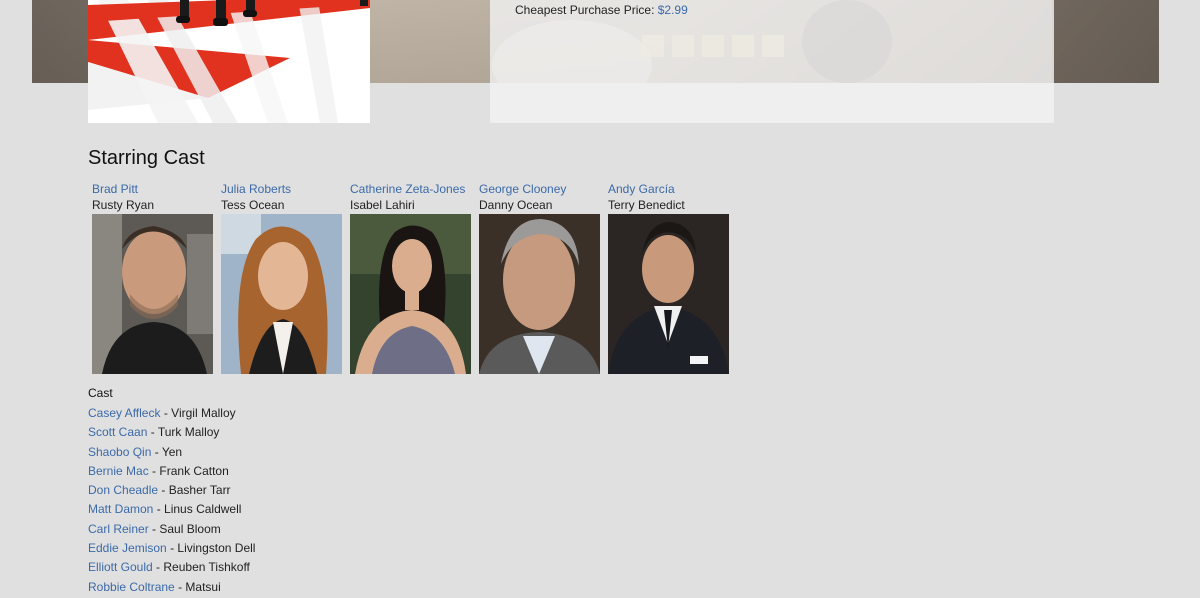 The width and height of the screenshot is (1200, 598). What do you see at coordinates (100, 393) in the screenshot?
I see `cast-heading: Cast` at bounding box center [100, 393].